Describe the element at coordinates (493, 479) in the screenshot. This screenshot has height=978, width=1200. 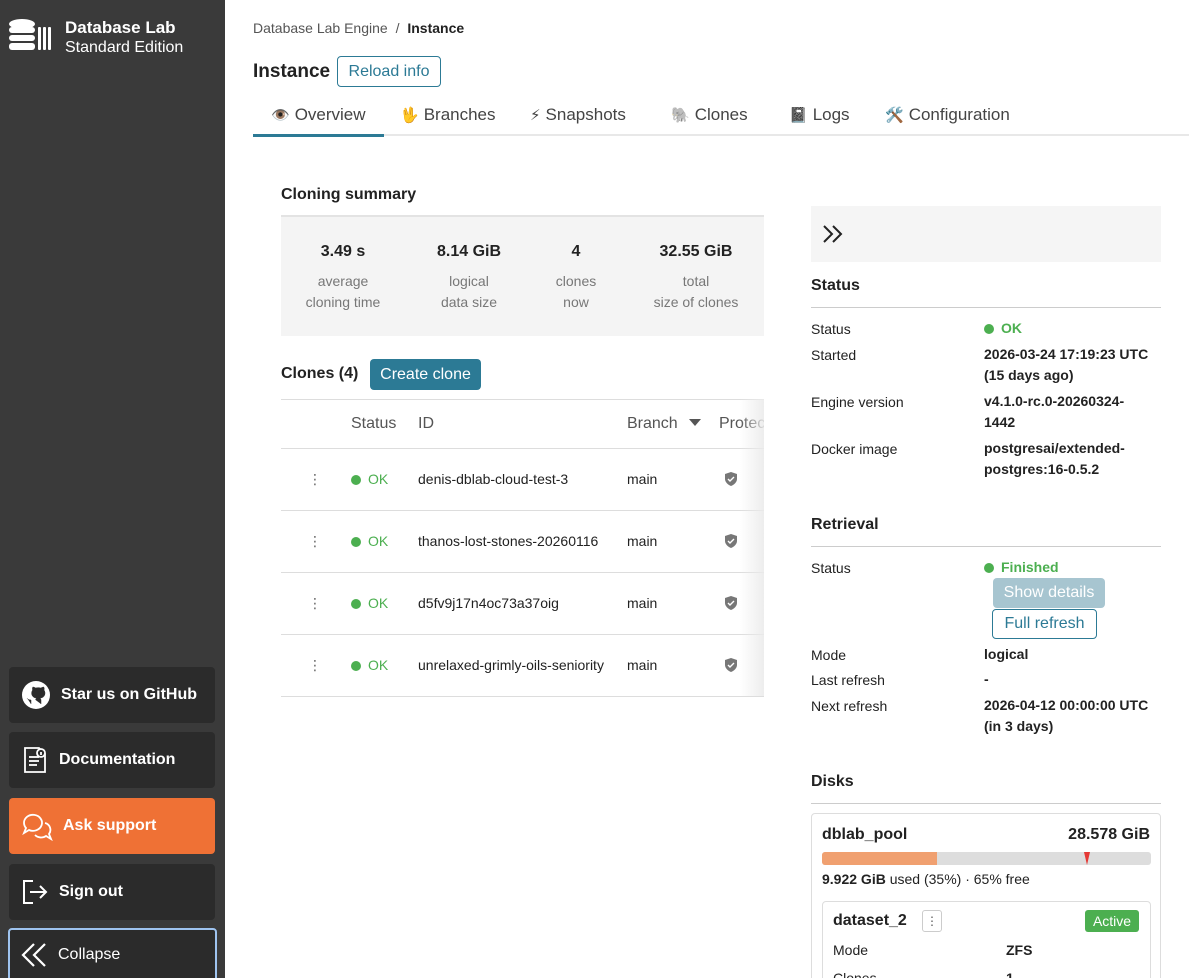
I see `row-id: denis-dblab-cloud-test-3` at that location.